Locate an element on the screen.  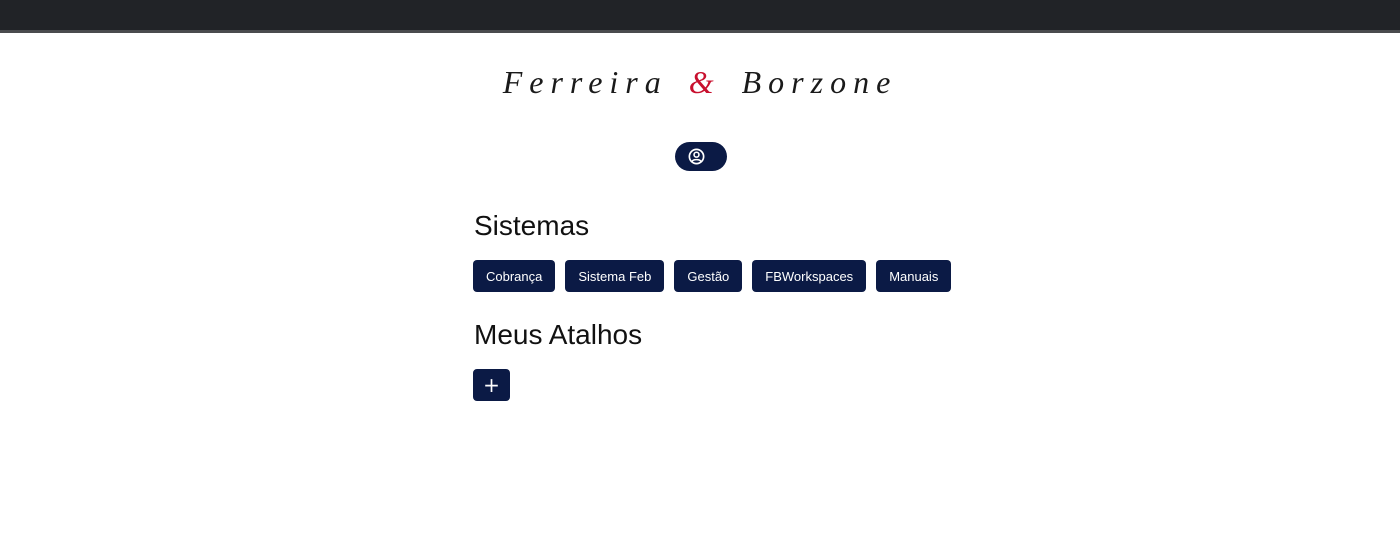
gestao-button: Gestão is located at coordinates (708, 276).